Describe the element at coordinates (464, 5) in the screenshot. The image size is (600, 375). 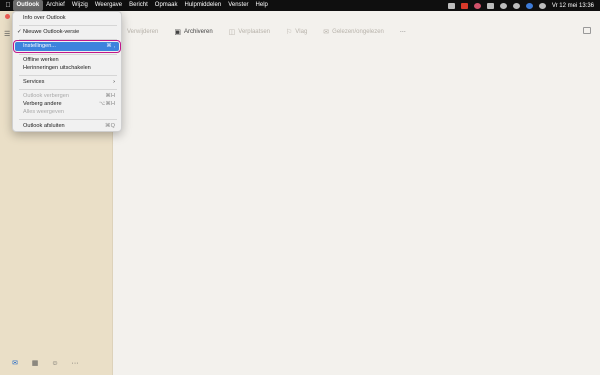
I see `app-red-icon` at that location.